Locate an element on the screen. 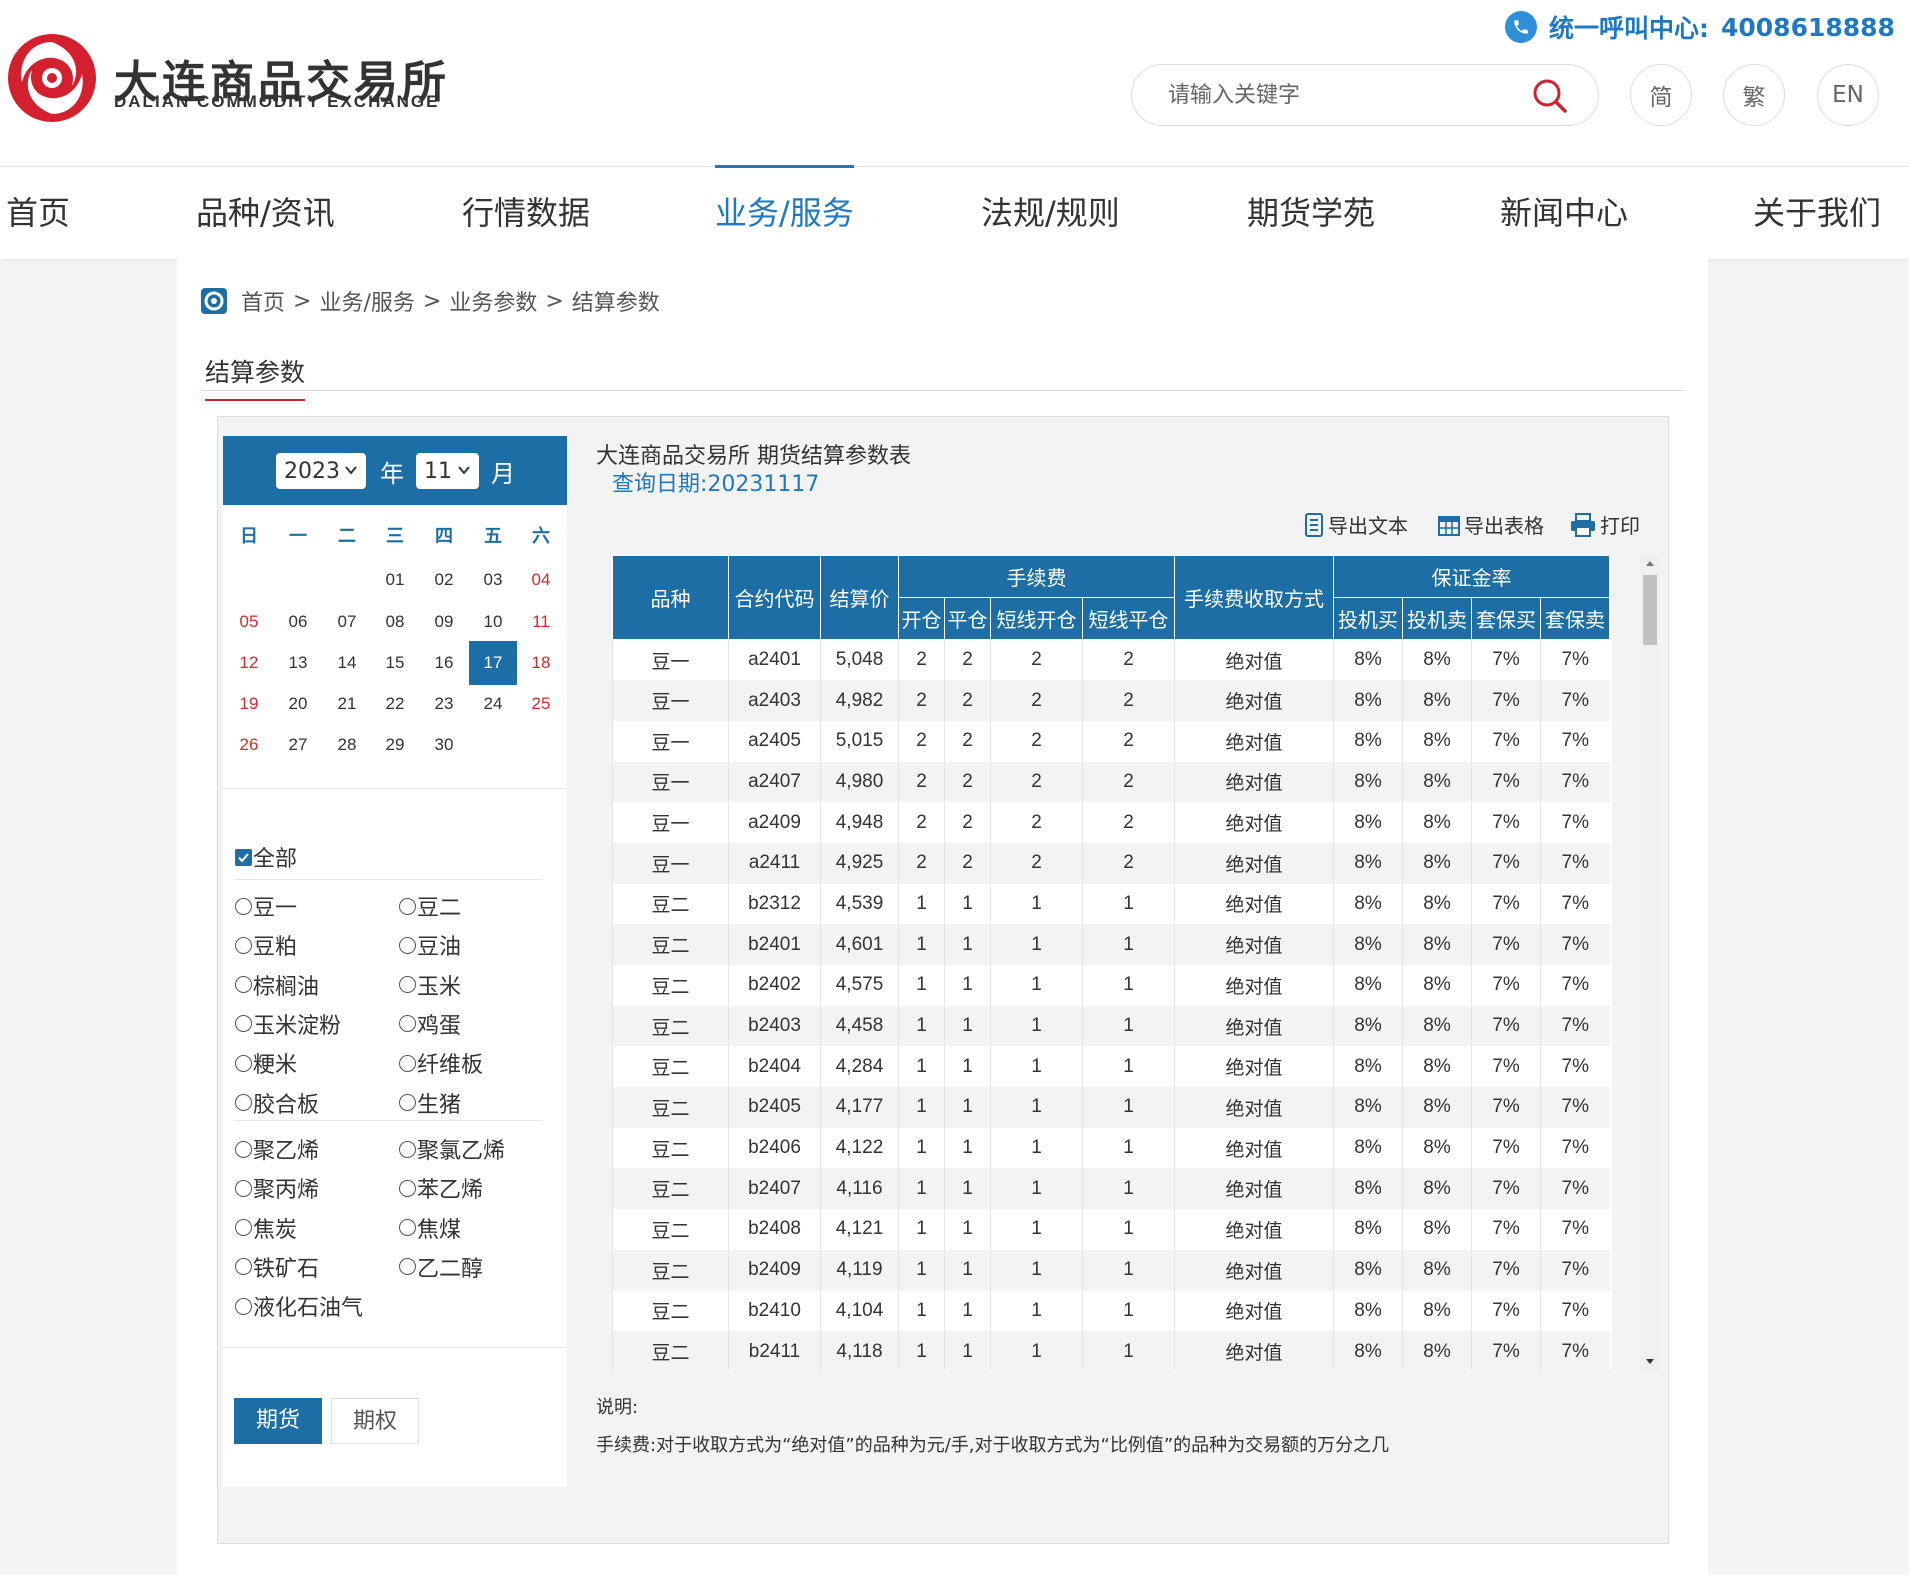 Image resolution: width=1909 pixels, height=1575 pixels. lang-english-button: EN is located at coordinates (1848, 95).